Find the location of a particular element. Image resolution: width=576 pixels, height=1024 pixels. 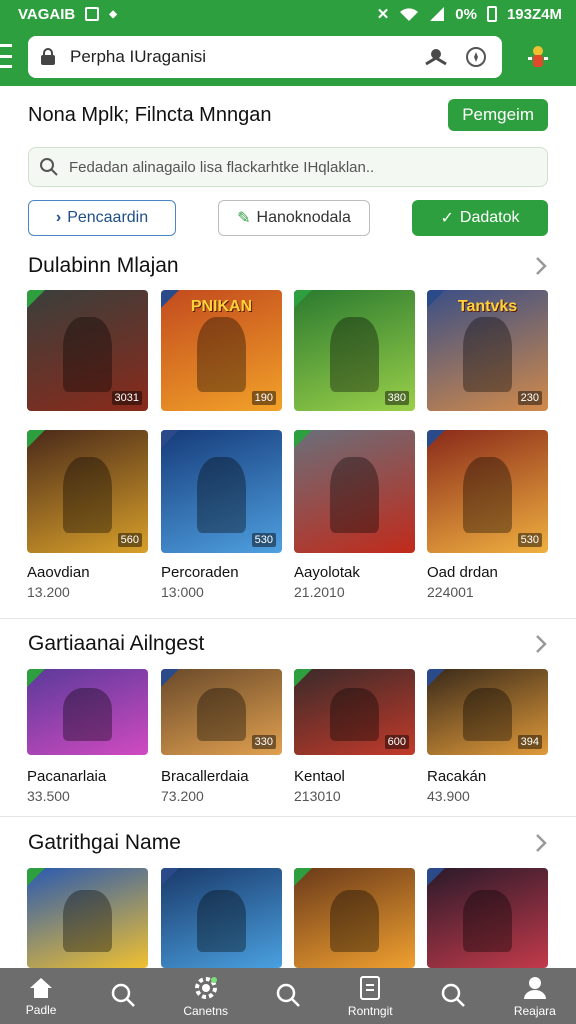

address-bar: Perpha IUraganisi is located at coordinates (265, 57).